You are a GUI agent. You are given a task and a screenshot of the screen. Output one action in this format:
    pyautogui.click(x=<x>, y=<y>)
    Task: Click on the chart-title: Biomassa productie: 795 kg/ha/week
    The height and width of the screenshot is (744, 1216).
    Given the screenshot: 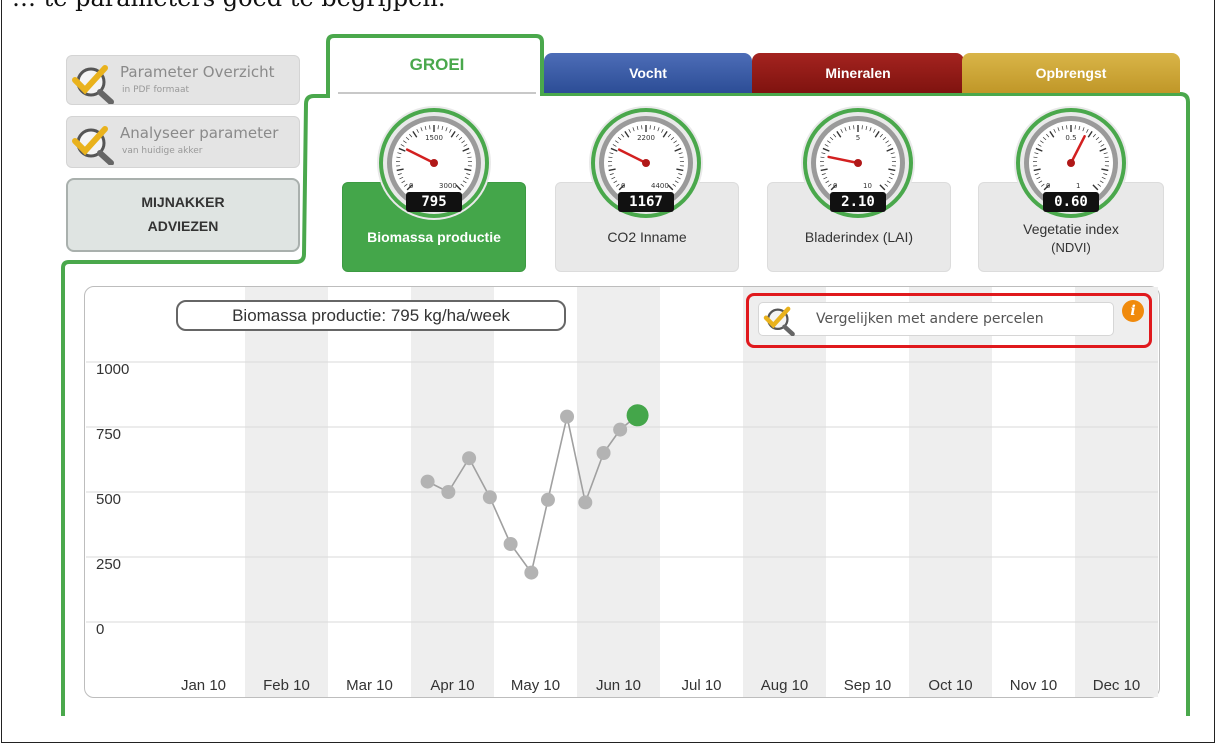 What is the action you would take?
    pyautogui.click(x=371, y=315)
    